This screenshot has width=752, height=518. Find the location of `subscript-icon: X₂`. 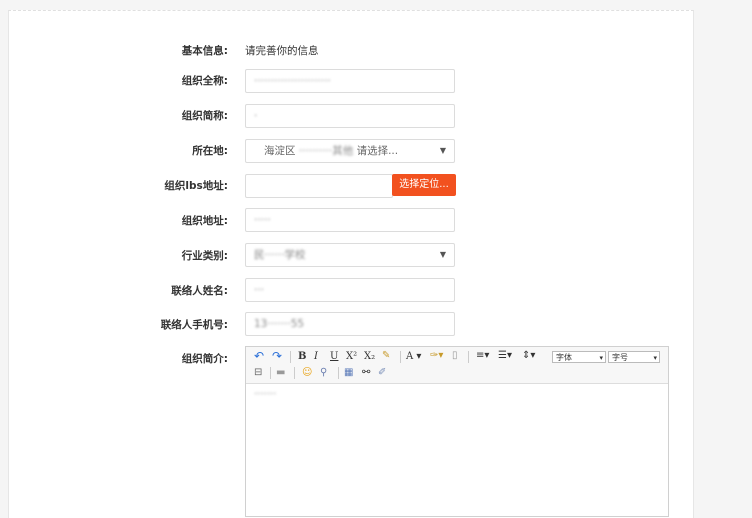

subscript-icon: X₂ is located at coordinates (369, 357).